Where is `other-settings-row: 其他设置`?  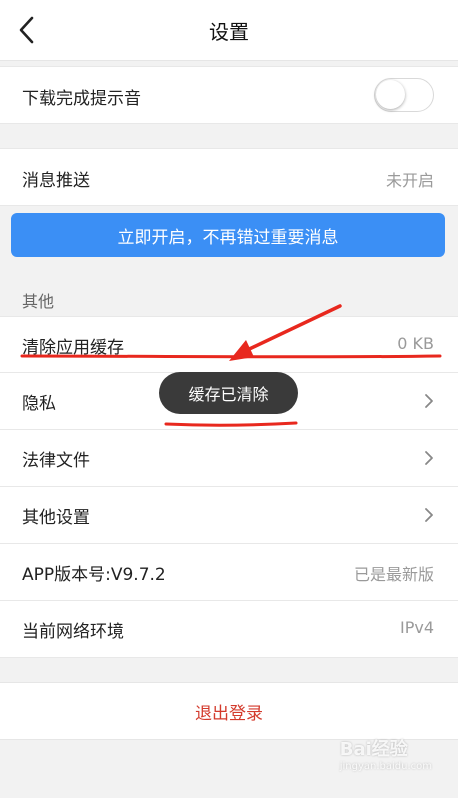 other-settings-row: 其他设置 is located at coordinates (229, 515).